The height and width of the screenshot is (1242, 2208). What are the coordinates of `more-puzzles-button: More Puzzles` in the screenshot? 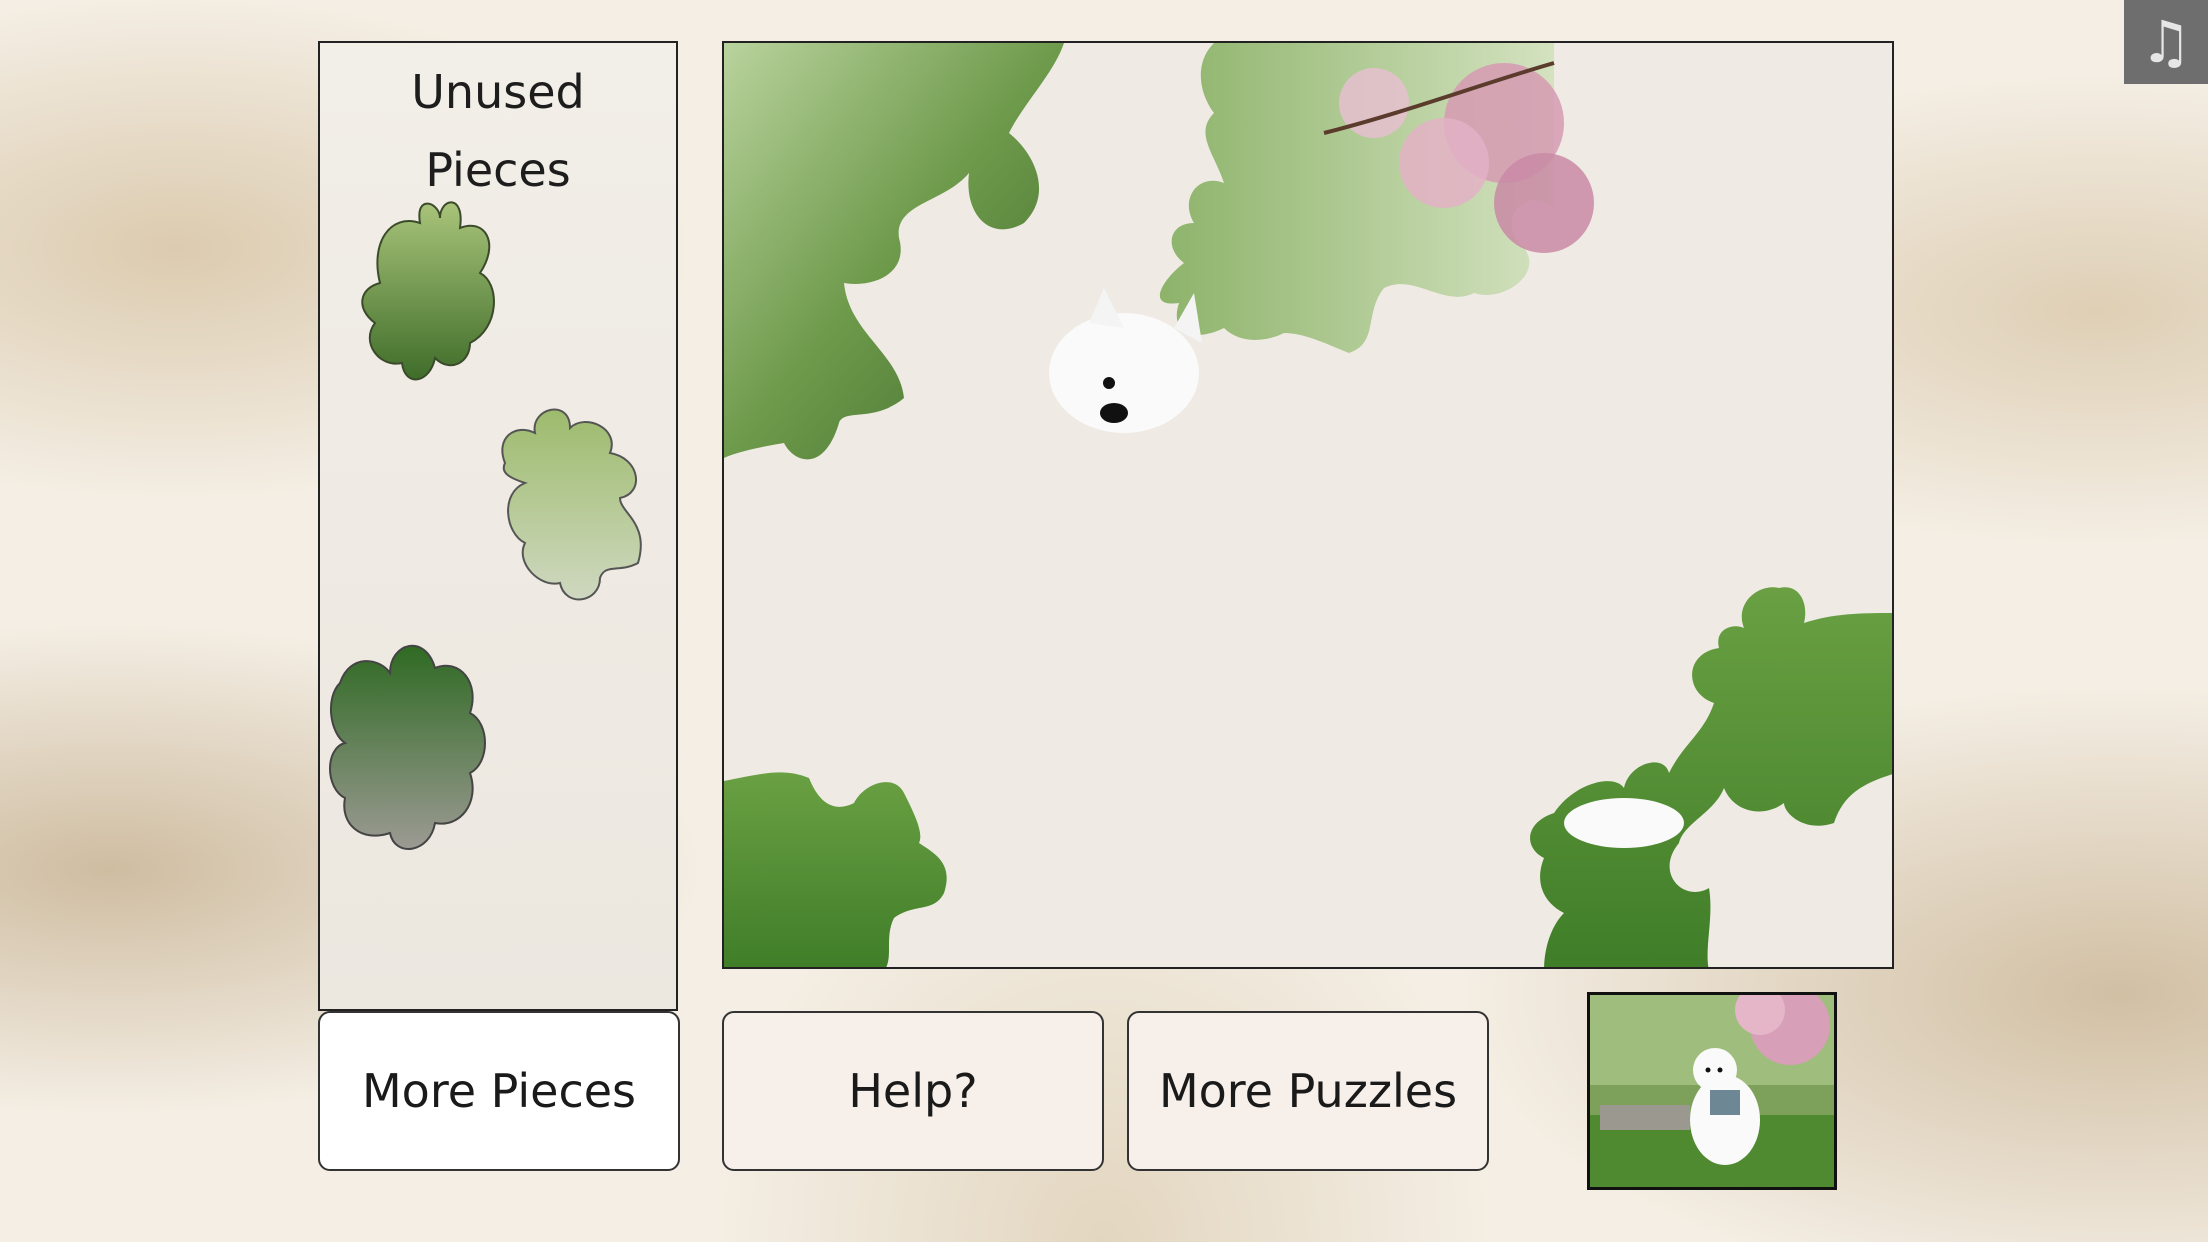 It's located at (1308, 1091).